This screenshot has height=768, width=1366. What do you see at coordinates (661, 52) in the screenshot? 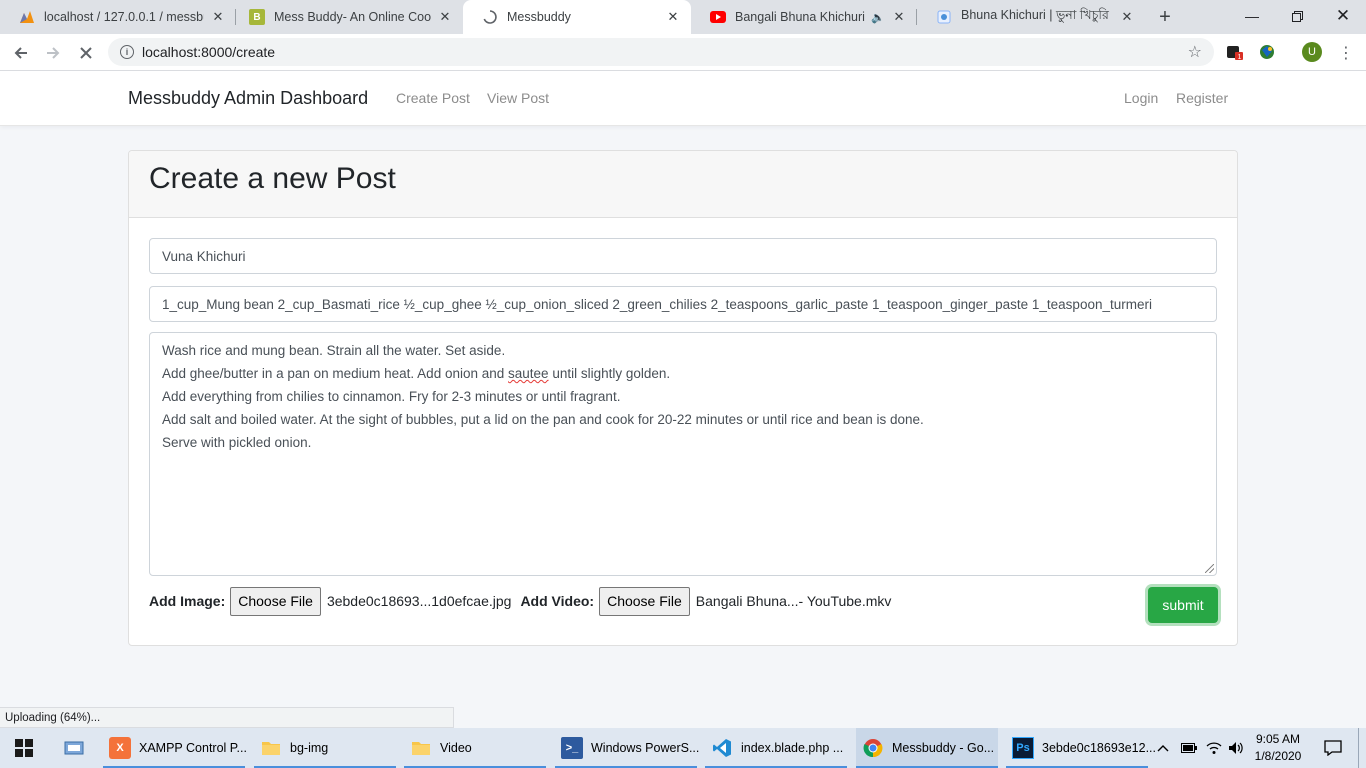
I see `address-bar: i localhost:8000/create ☆` at bounding box center [661, 52].